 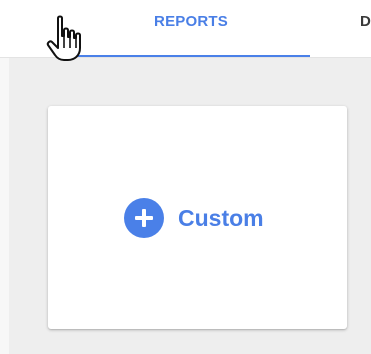 What do you see at coordinates (4, 206) in the screenshot?
I see `content-left-edge` at bounding box center [4, 206].